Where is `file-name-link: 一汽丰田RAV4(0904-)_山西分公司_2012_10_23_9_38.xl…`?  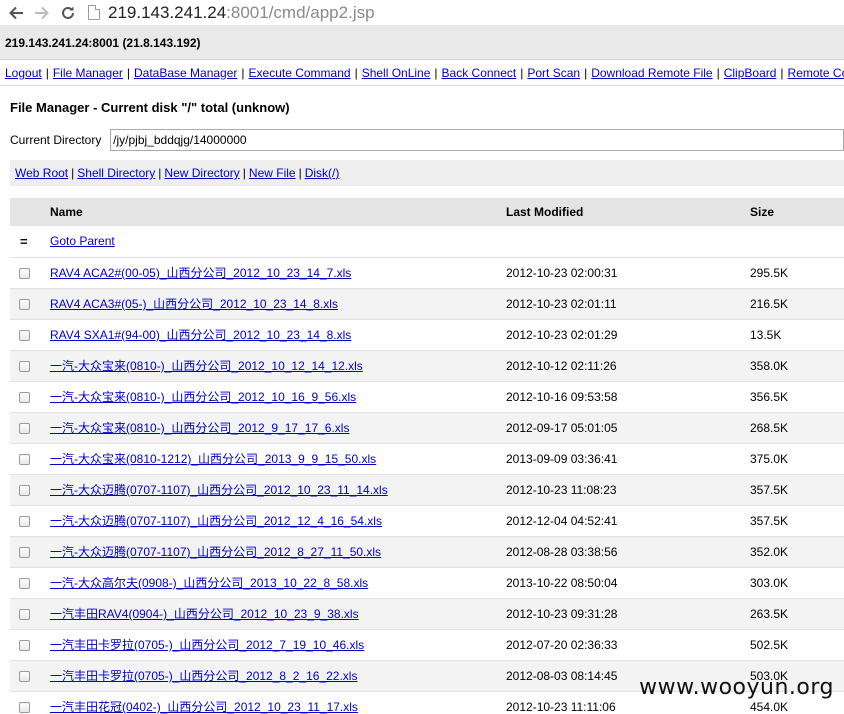 file-name-link: 一汽丰田RAV4(0904-)_山西分公司_2012_10_23_9_38.xl… is located at coordinates (204, 614).